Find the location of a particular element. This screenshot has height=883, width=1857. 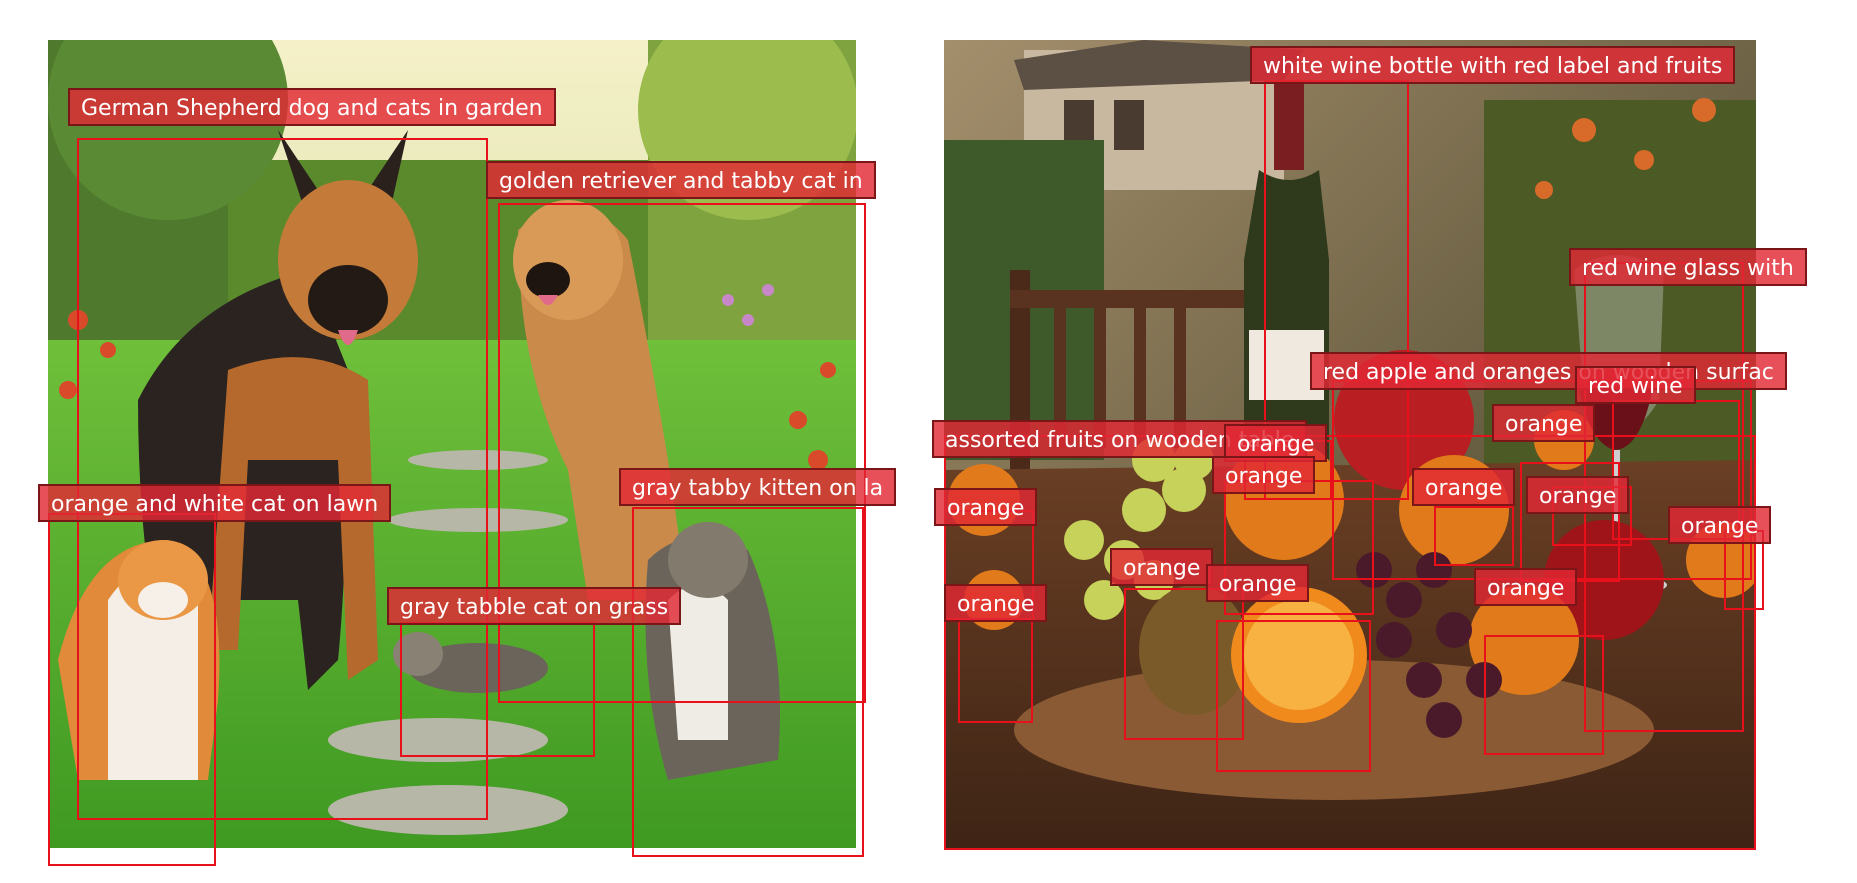

bbox-gray-tabble-cat is located at coordinates (497, 689).